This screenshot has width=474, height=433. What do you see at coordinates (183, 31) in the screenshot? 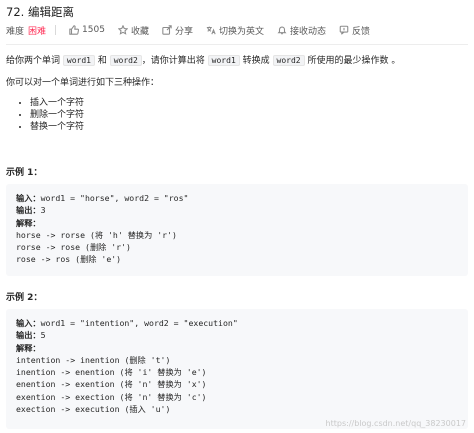
I see `share-label: 分享` at bounding box center [183, 31].